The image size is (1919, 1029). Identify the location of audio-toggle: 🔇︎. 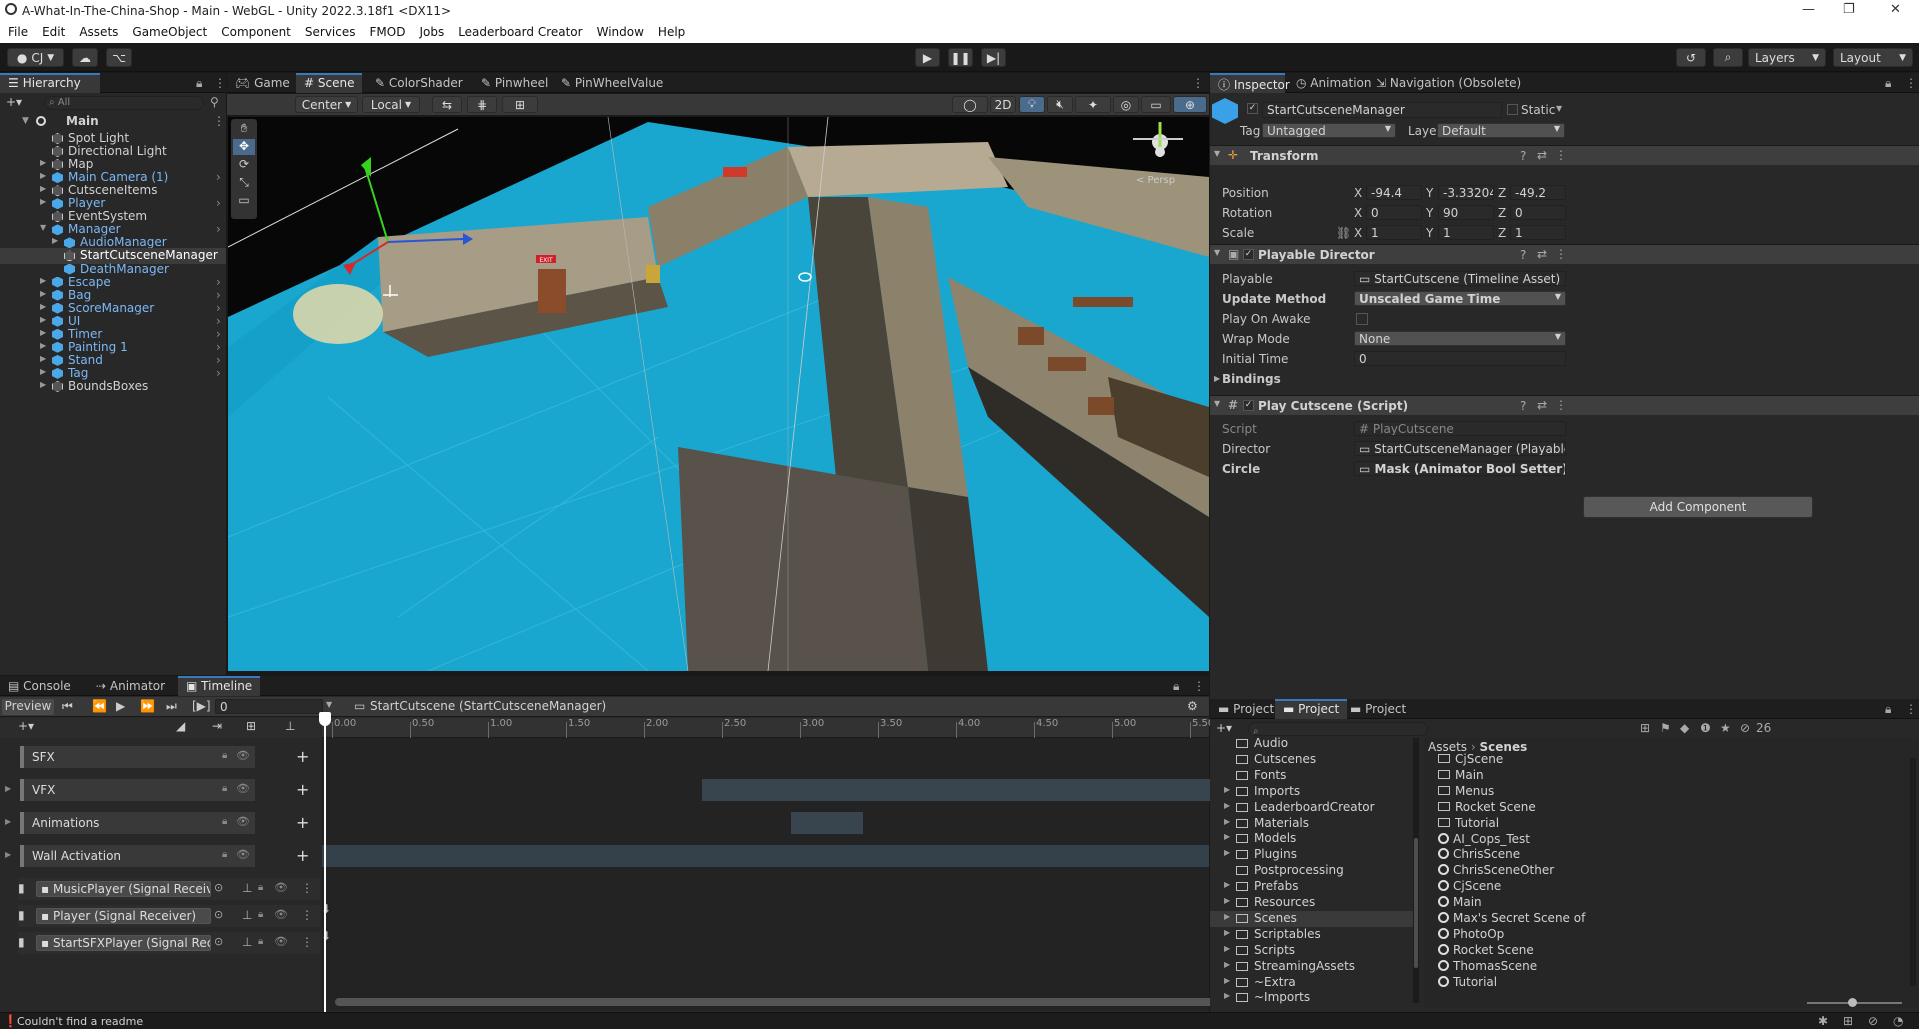
(1060, 104).